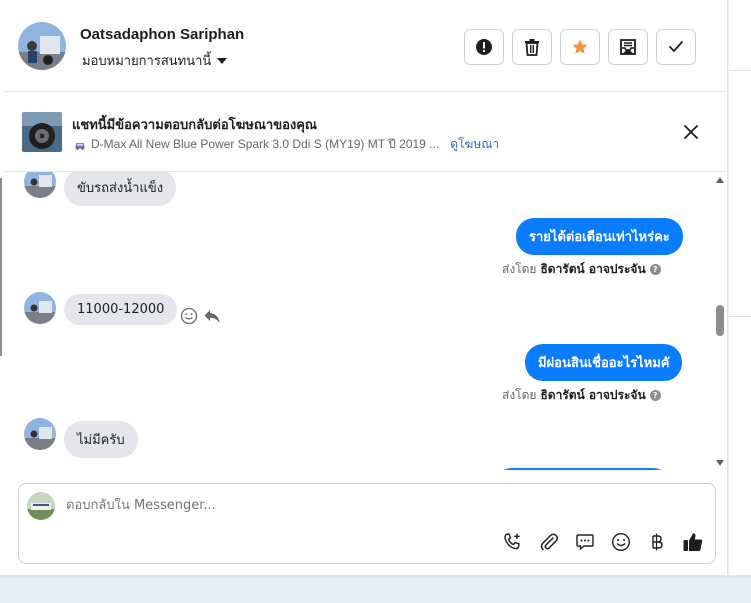 The image size is (751, 603). I want to click on mark-done-button, so click(676, 47).